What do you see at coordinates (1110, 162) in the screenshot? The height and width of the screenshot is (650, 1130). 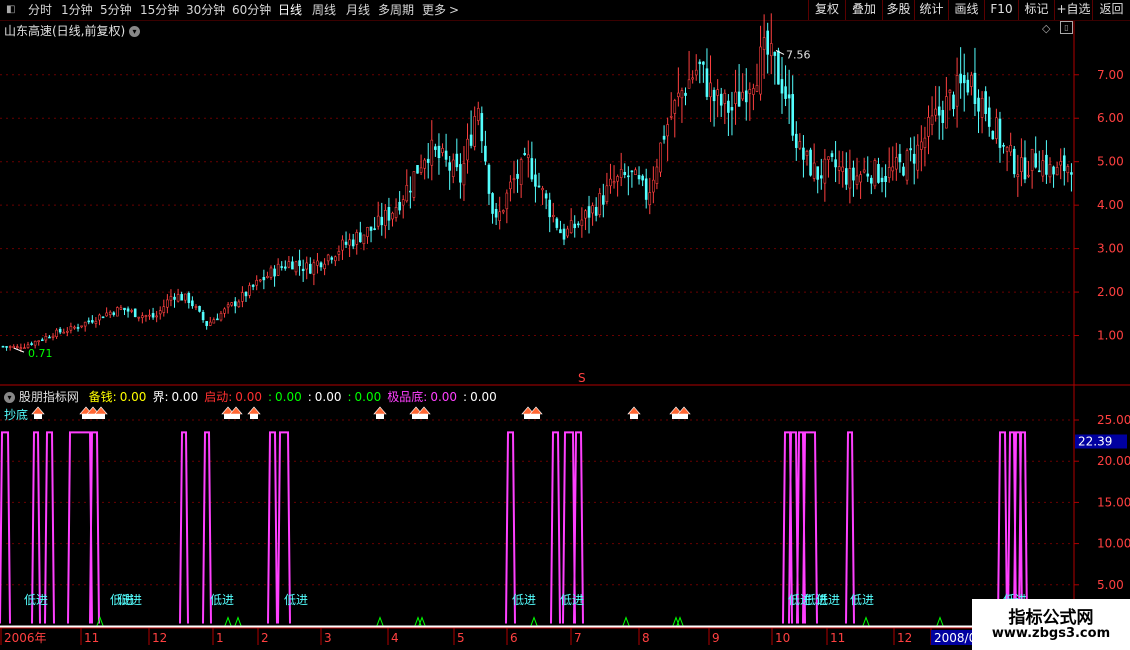 I see `price-tick-label: 5.00` at bounding box center [1110, 162].